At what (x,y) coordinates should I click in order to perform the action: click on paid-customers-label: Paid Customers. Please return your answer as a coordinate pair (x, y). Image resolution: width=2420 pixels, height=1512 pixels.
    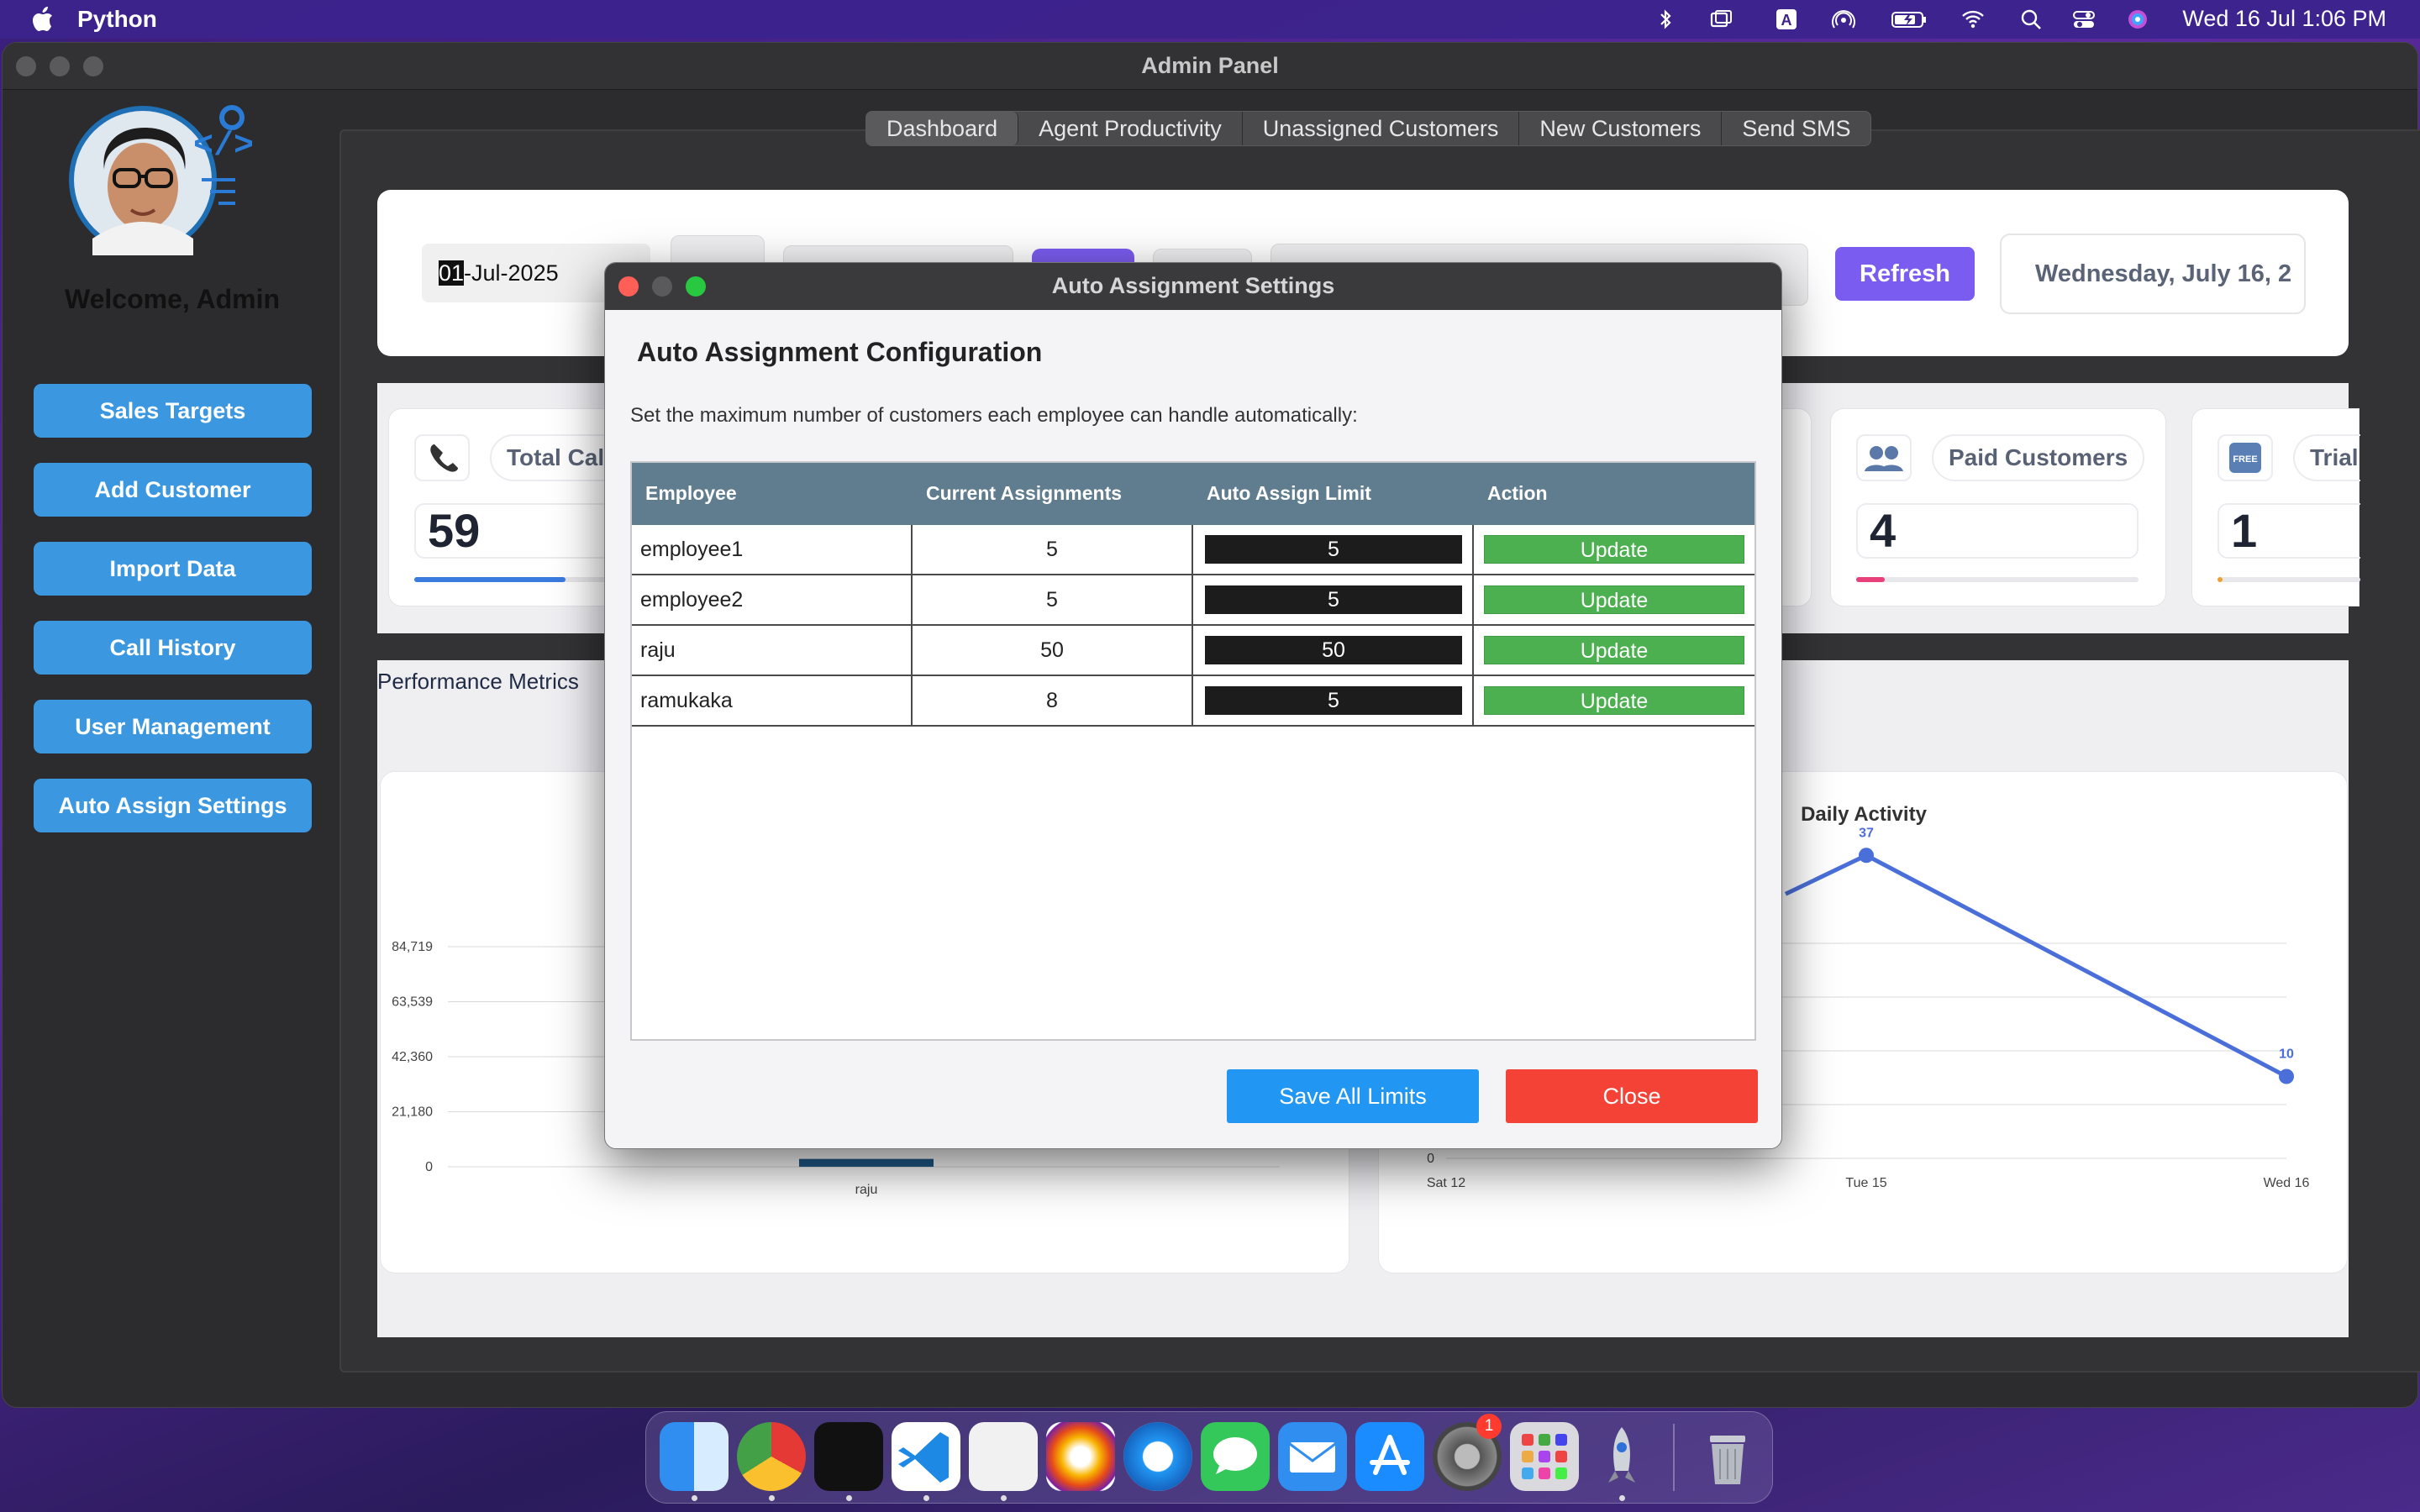
    Looking at the image, I should click on (2039, 457).